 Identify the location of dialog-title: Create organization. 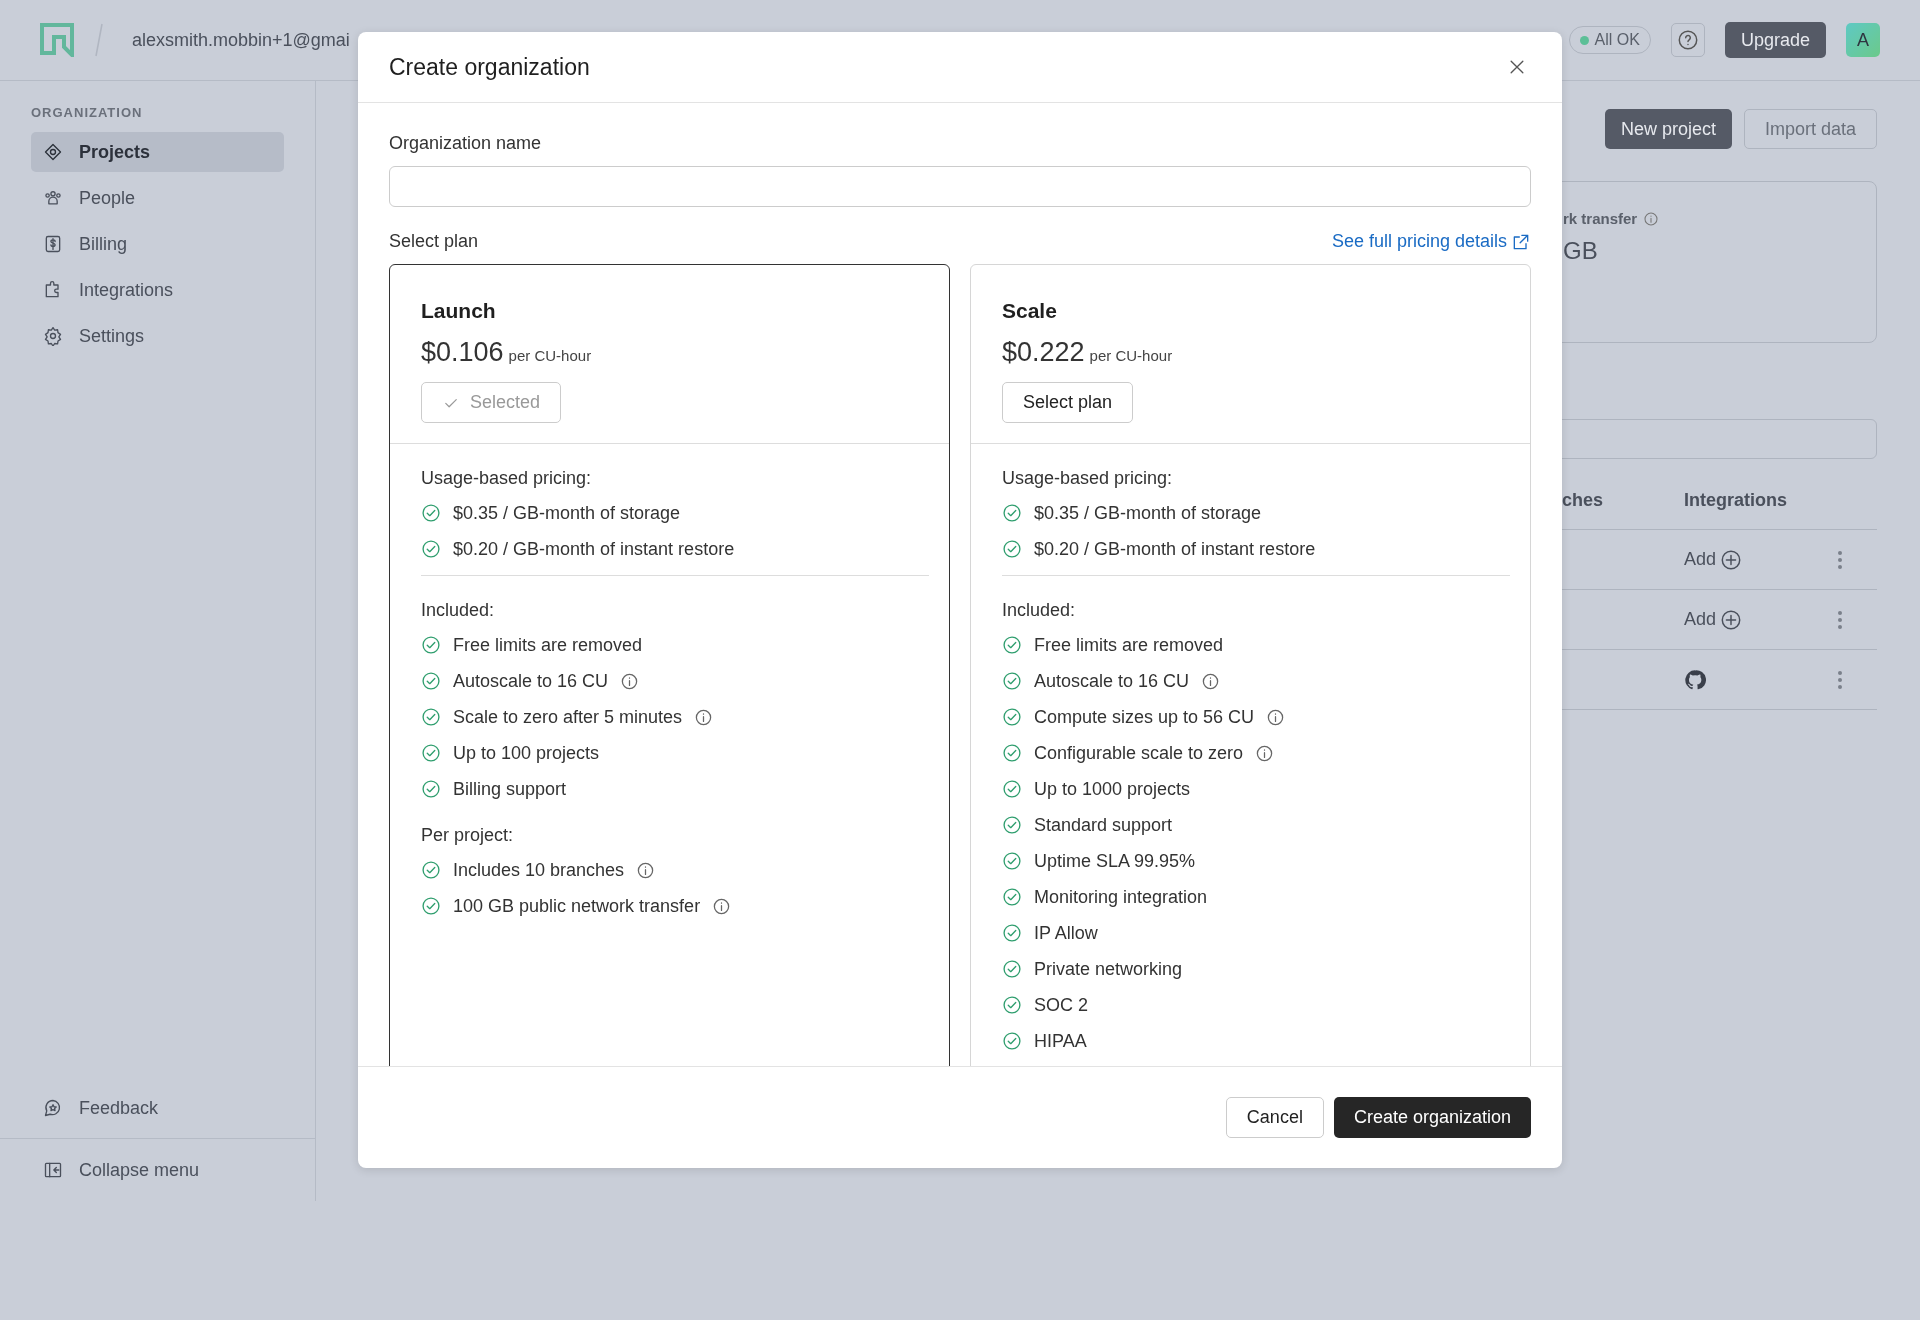
(489, 67).